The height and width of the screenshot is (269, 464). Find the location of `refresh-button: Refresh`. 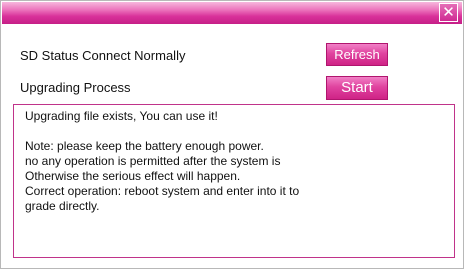

refresh-button: Refresh is located at coordinates (357, 54).